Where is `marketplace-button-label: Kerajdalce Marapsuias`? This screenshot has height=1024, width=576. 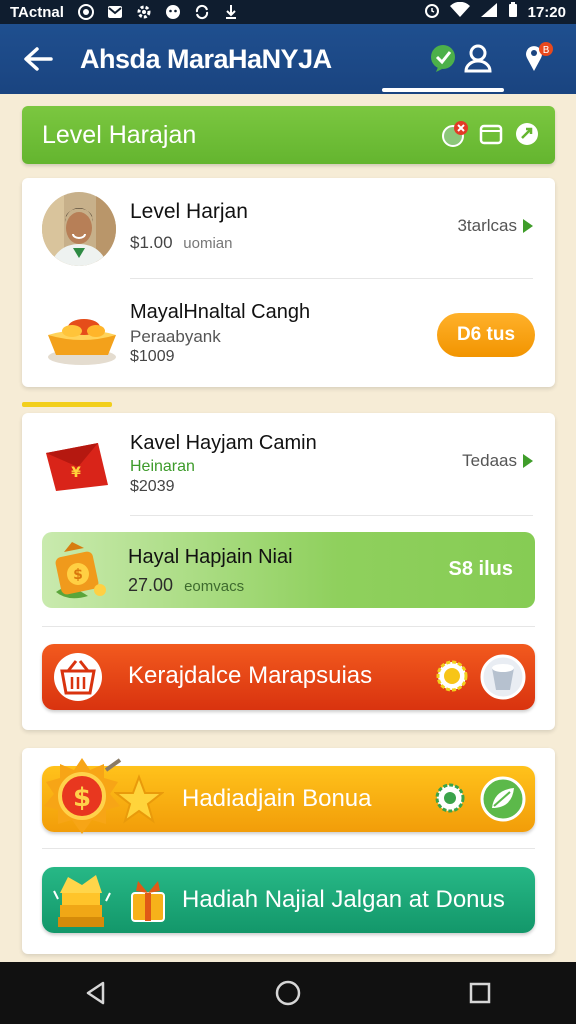 marketplace-button-label: Kerajdalce Marapsuias is located at coordinates (250, 675).